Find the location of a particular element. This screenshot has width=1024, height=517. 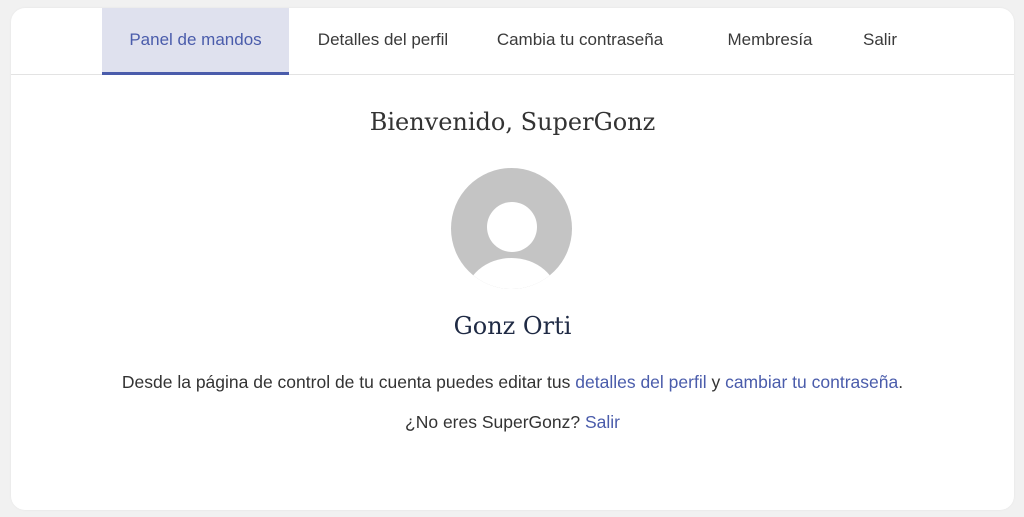

not-you-line: ¿No eres SuperGonz? Salir is located at coordinates (512, 422).